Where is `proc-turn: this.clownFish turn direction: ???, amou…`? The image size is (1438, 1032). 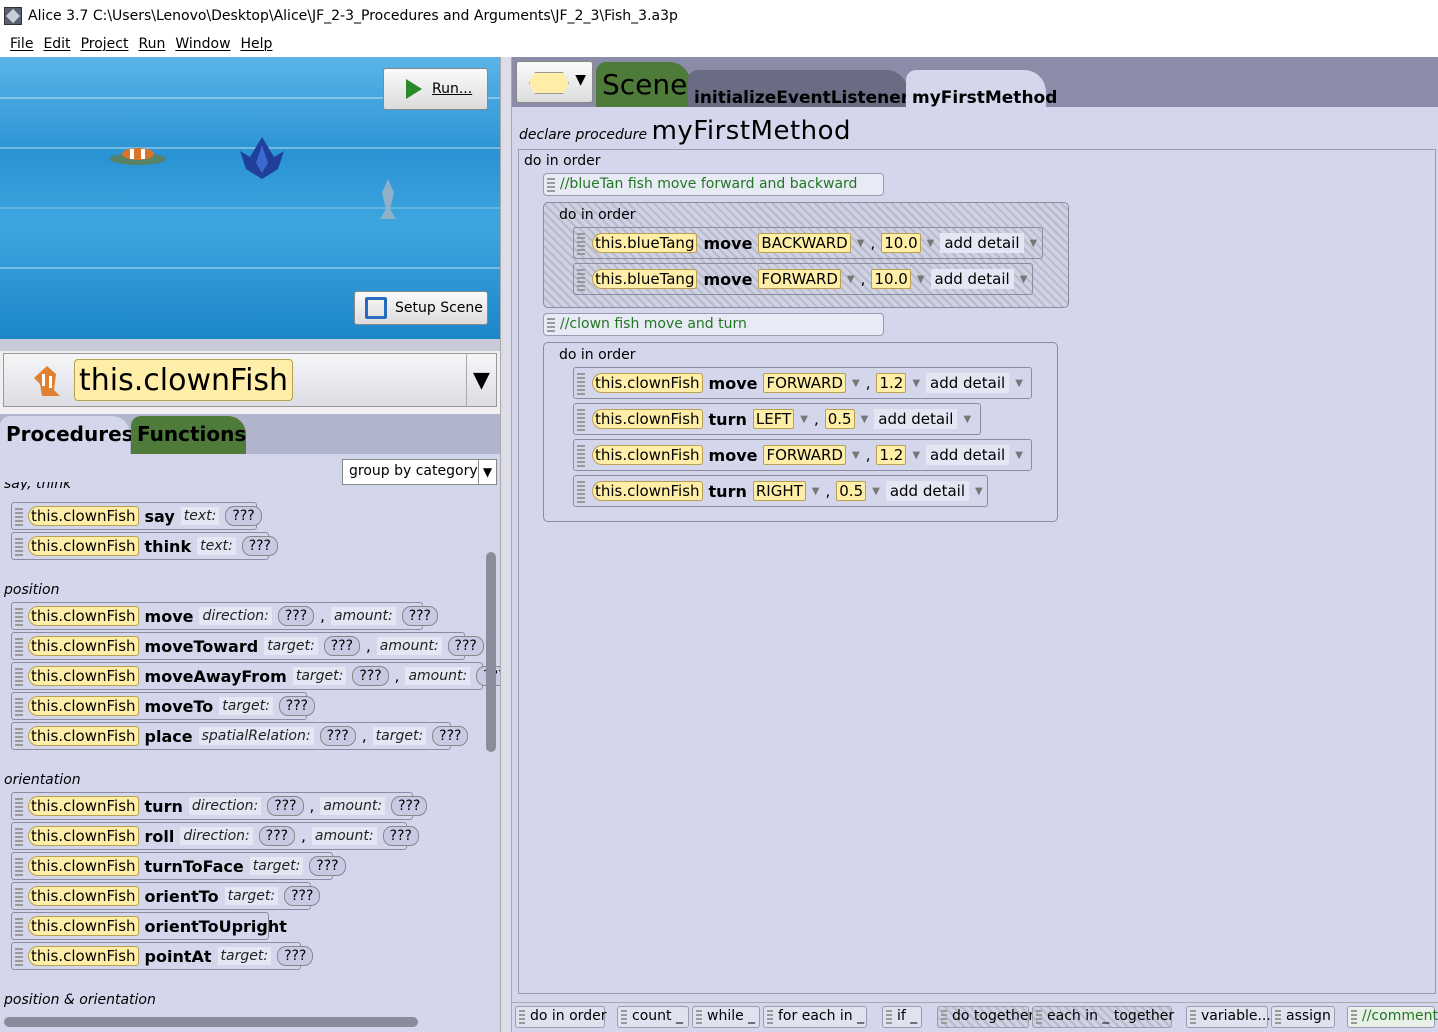
proc-turn: this.clownFish turn direction: ???, amou… is located at coordinates (219, 806).